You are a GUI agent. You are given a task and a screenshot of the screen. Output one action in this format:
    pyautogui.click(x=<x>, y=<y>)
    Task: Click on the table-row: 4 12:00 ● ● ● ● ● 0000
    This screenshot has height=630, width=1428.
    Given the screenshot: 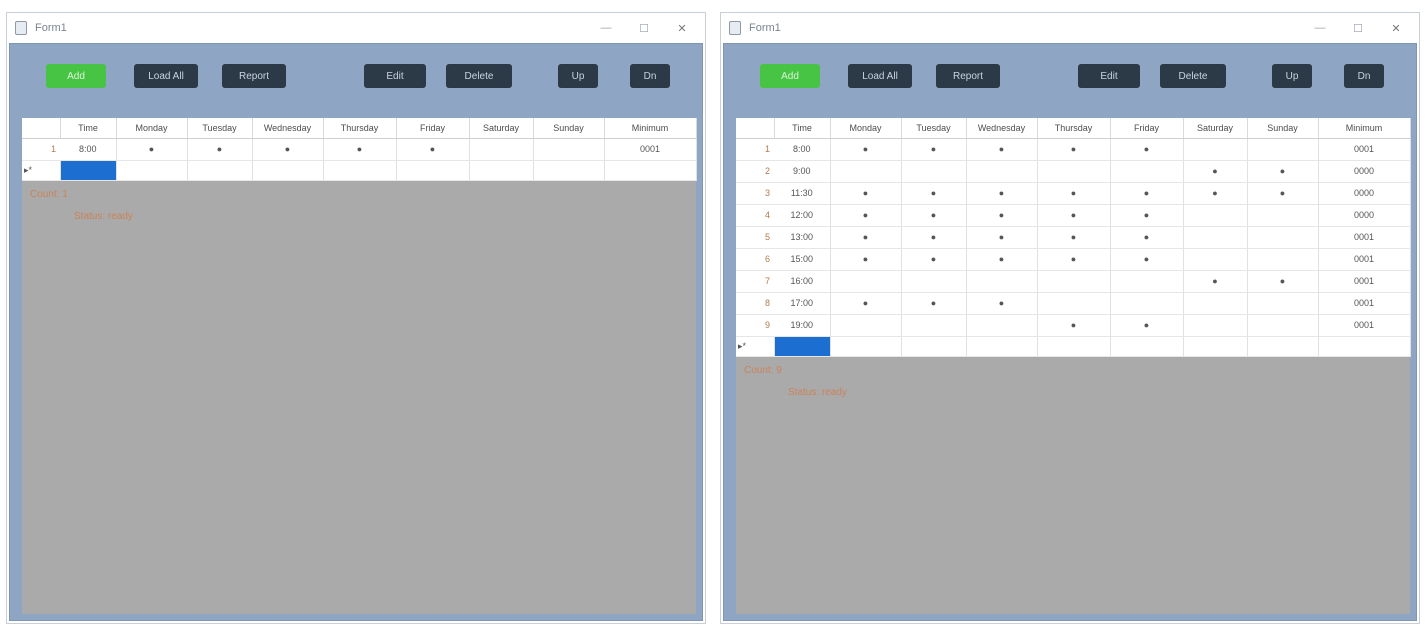 What is the action you would take?
    pyautogui.click(x=1073, y=215)
    